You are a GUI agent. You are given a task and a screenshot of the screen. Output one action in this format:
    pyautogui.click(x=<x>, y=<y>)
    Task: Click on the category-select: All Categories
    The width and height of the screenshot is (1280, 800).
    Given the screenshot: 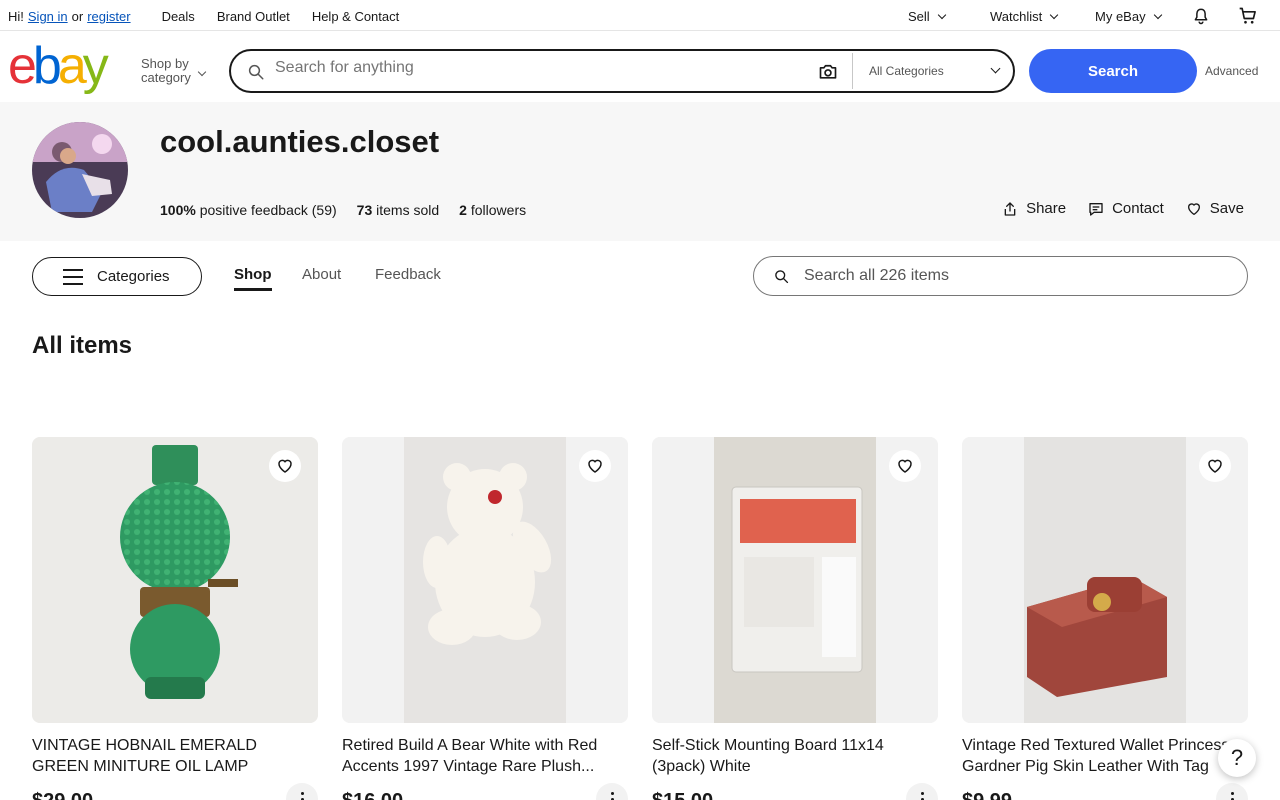 What is the action you would take?
    pyautogui.click(x=906, y=71)
    